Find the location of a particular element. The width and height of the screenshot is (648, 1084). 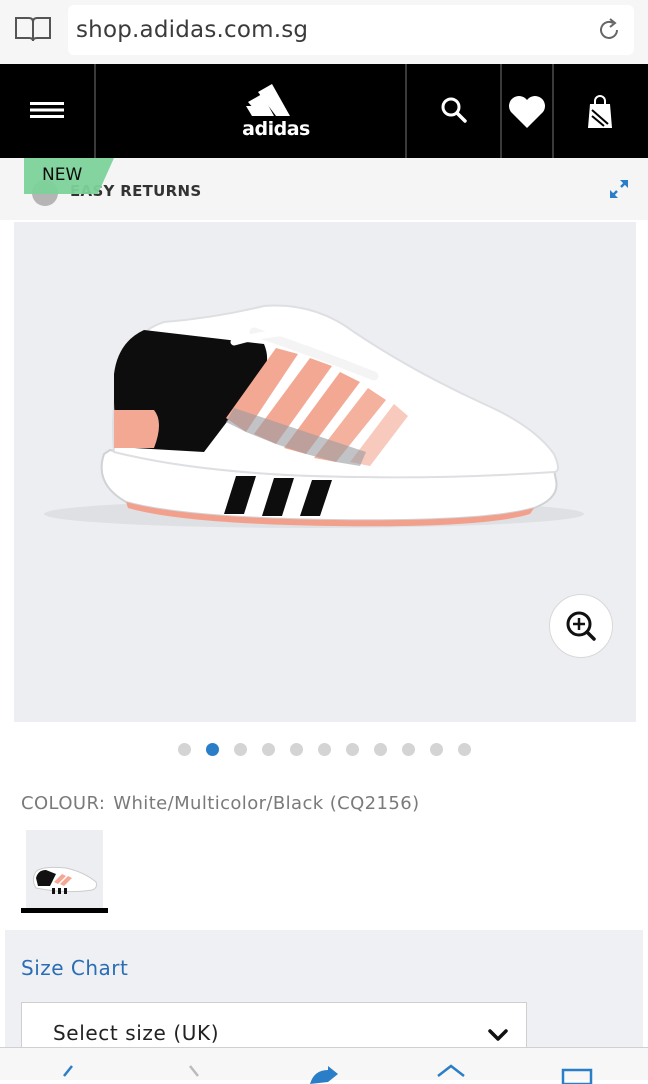

search-icon is located at coordinates (454, 110).